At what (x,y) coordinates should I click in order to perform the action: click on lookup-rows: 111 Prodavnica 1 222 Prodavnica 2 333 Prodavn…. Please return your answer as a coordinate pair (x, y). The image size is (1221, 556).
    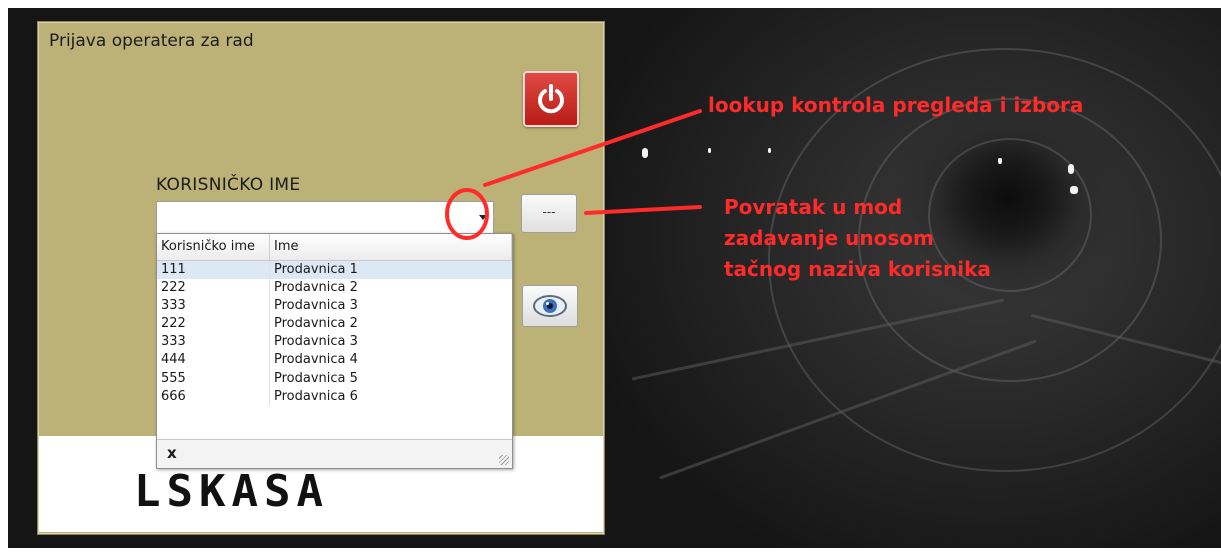
    Looking at the image, I should click on (334, 333).